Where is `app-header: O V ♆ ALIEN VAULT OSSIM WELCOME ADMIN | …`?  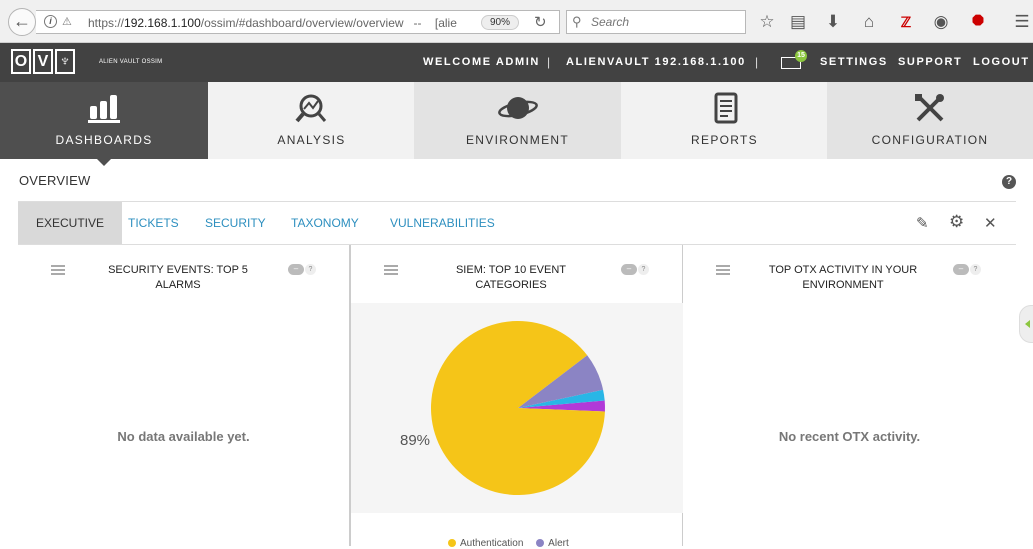
app-header: O V ♆ ALIEN VAULT OSSIM WELCOME ADMIN | … is located at coordinates (516, 62).